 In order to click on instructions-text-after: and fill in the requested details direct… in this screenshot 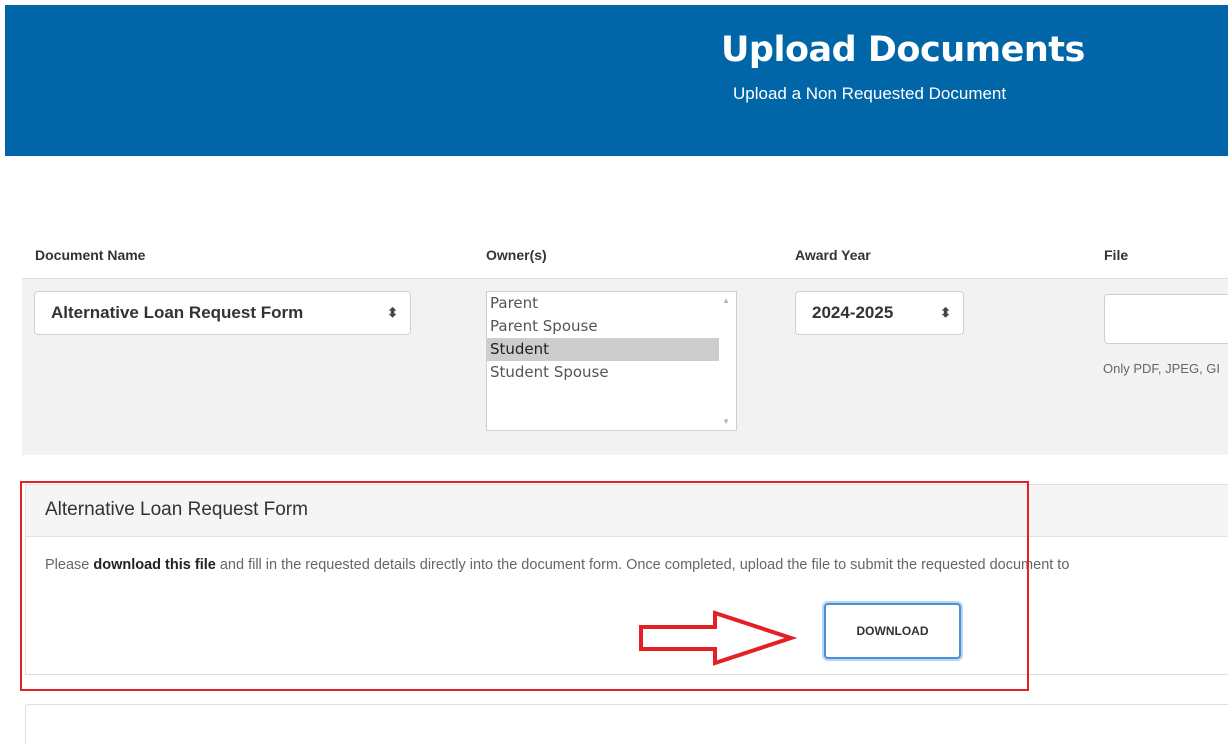, I will do `click(642, 565)`.